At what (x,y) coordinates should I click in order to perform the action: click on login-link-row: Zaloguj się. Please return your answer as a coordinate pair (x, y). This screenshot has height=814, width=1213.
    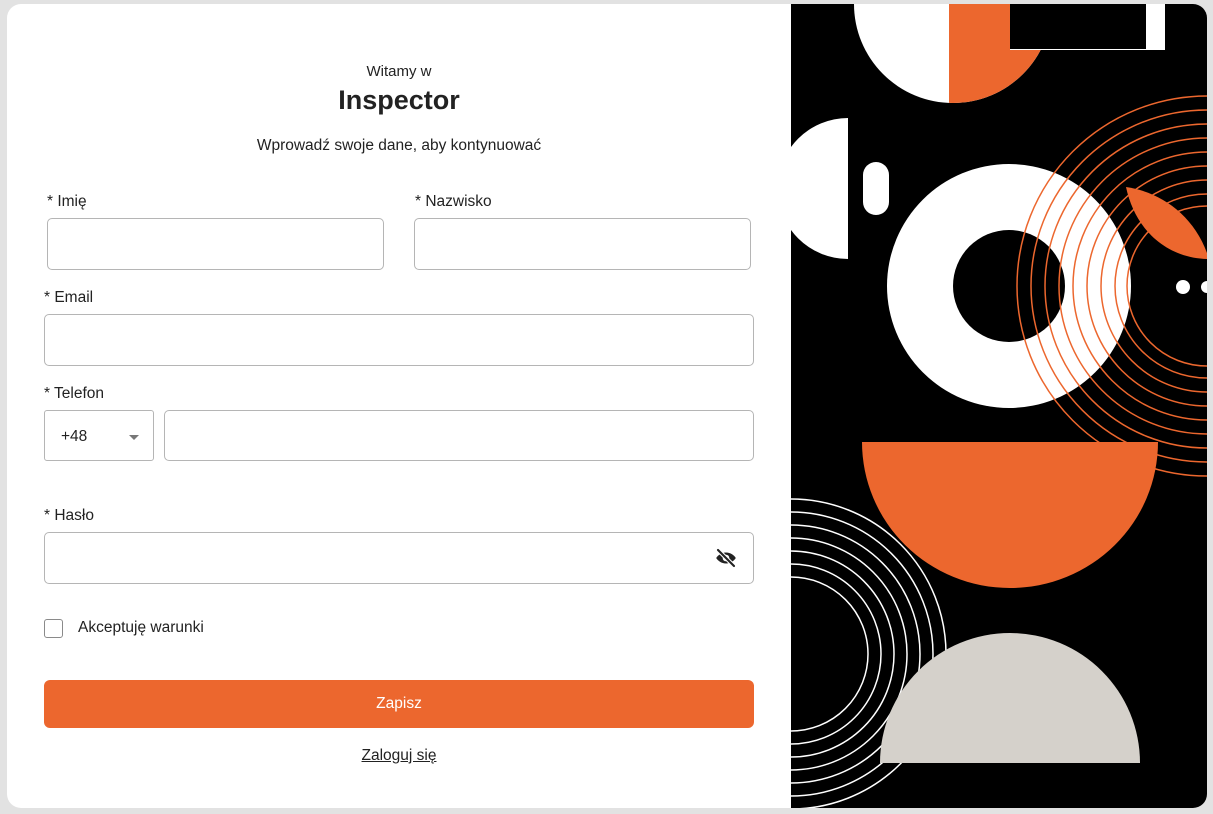
    Looking at the image, I should click on (399, 756).